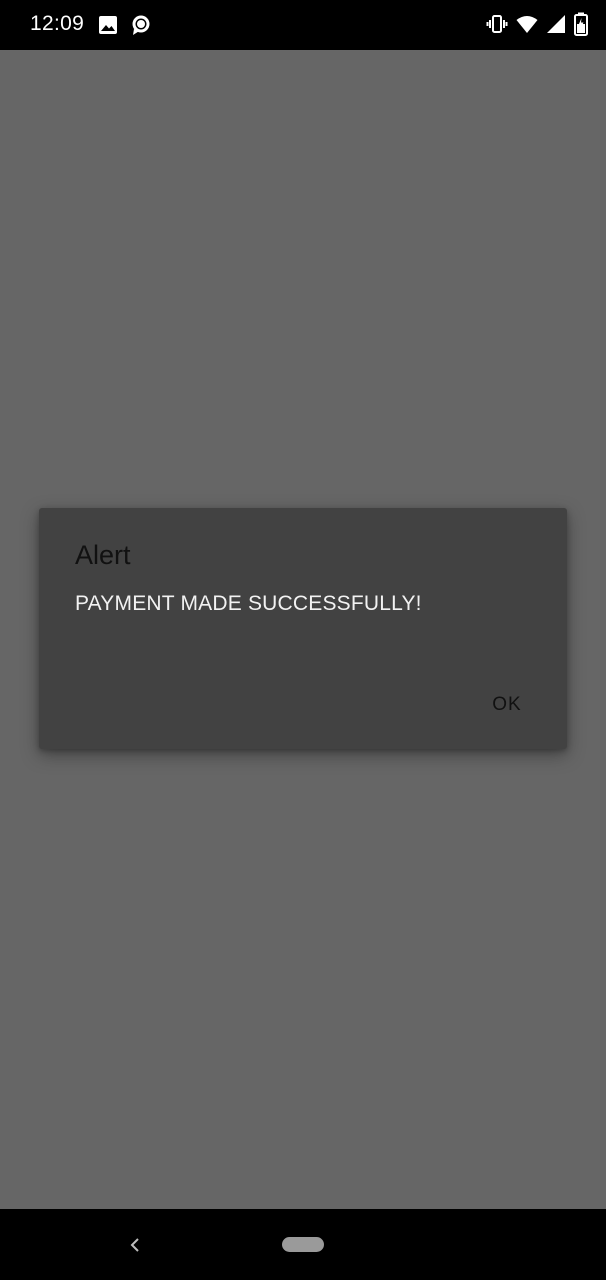 The width and height of the screenshot is (606, 1280). I want to click on status-left-icons, so click(125, 27).